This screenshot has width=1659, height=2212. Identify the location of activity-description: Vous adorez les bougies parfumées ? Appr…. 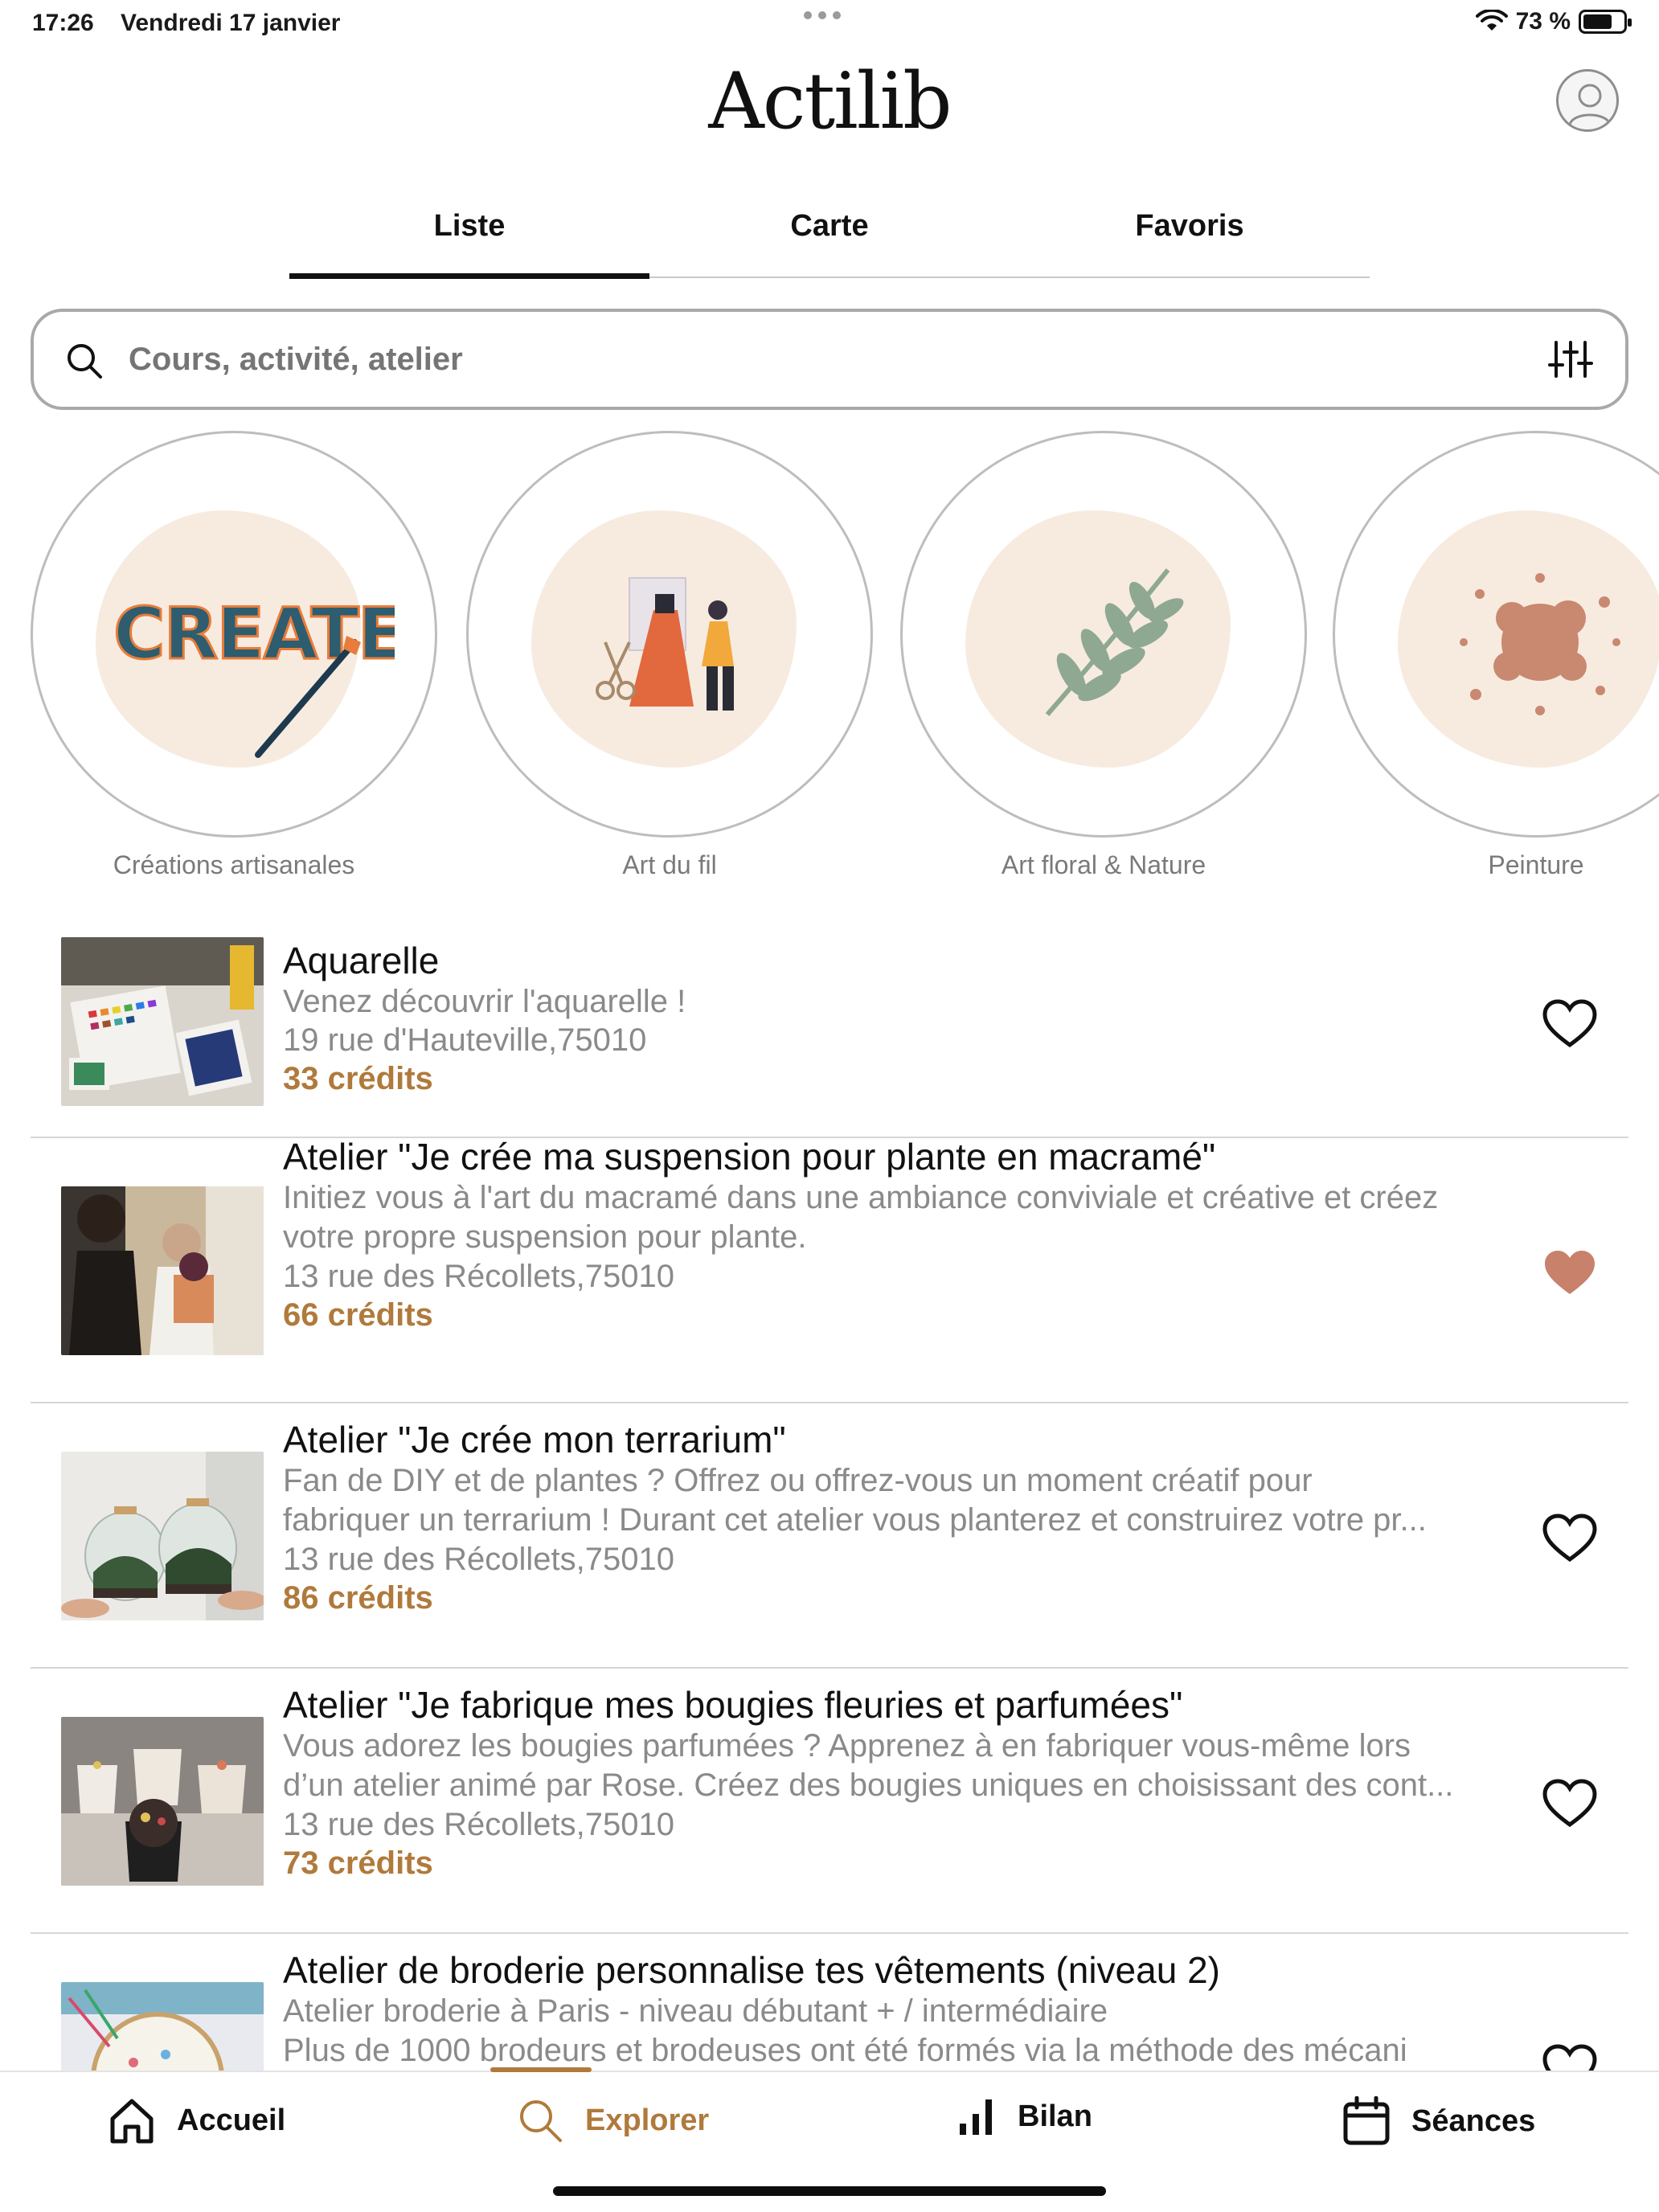
(847, 1746).